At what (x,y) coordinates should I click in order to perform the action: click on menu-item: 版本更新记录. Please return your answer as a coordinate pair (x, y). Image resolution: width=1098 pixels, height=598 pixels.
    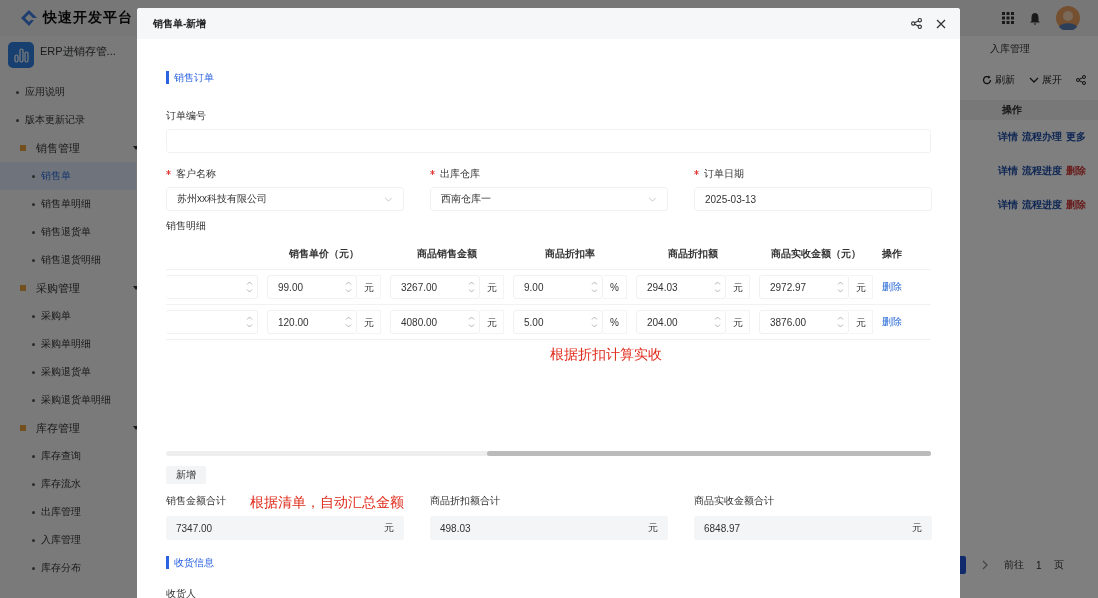
    Looking at the image, I should click on (75, 120).